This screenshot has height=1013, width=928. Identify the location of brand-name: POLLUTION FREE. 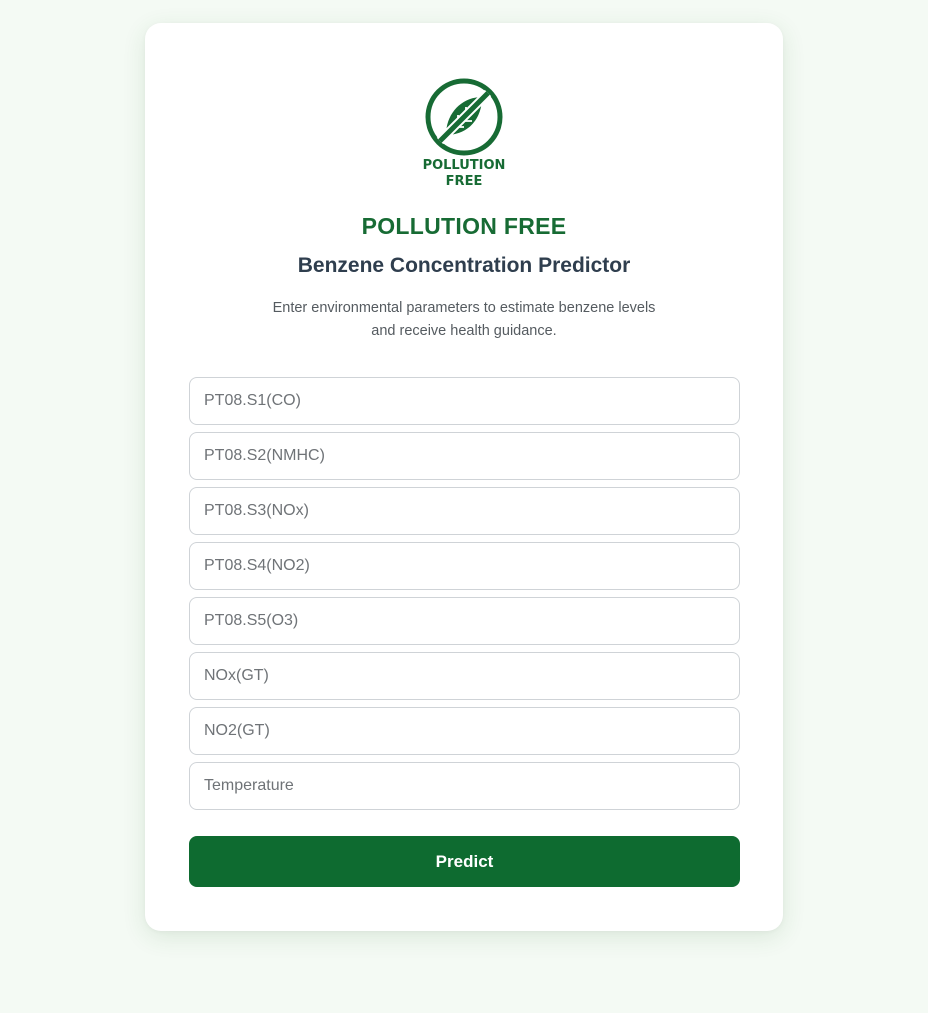
(464, 226).